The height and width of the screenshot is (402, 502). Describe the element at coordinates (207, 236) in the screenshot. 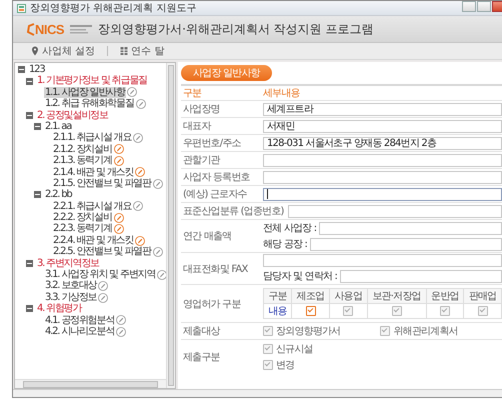

I see `field-label: 연간 매출액` at that location.